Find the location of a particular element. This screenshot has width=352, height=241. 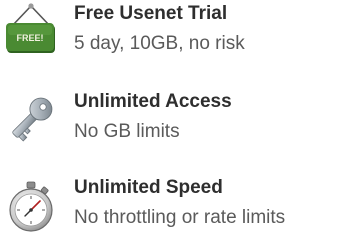

free-sign-icon: FREE! is located at coordinates (31, 31).